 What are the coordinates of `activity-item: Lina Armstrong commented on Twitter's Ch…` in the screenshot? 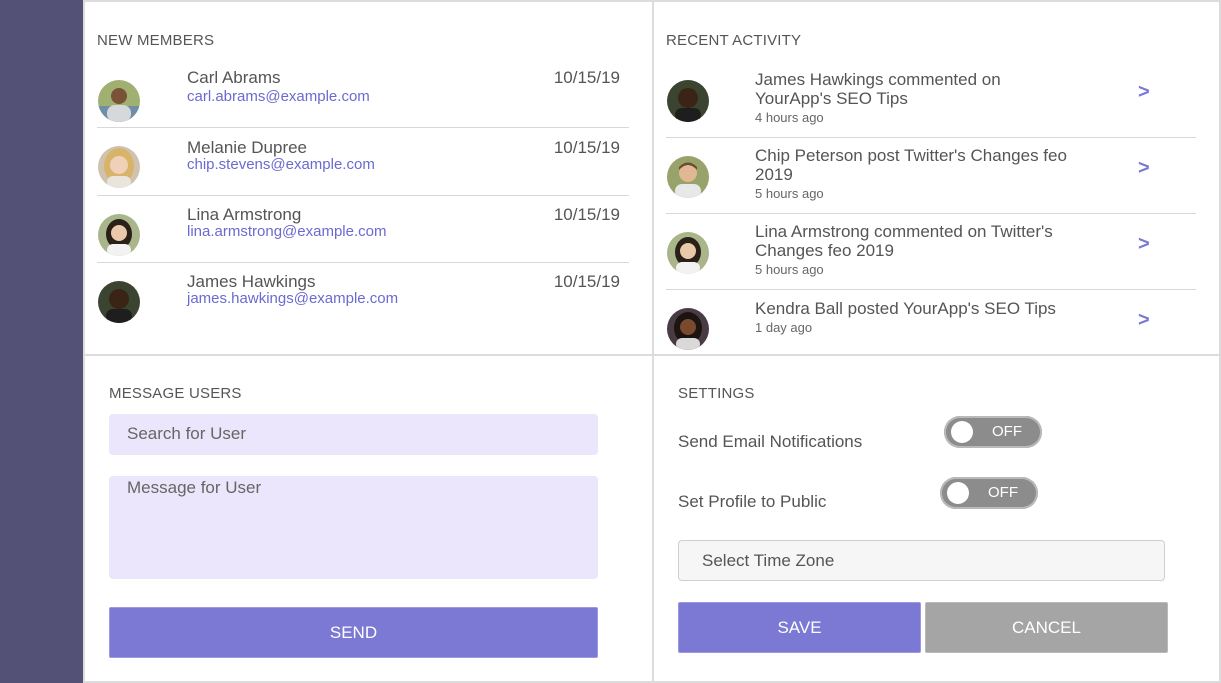 It's located at (931, 252).